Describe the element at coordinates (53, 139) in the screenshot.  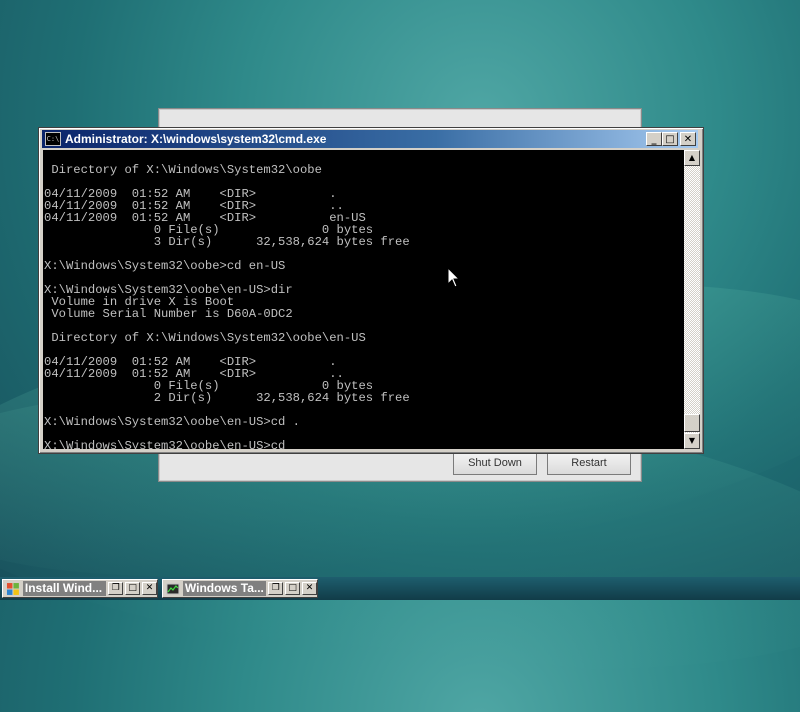
I see `cmd-icon: C:\` at that location.